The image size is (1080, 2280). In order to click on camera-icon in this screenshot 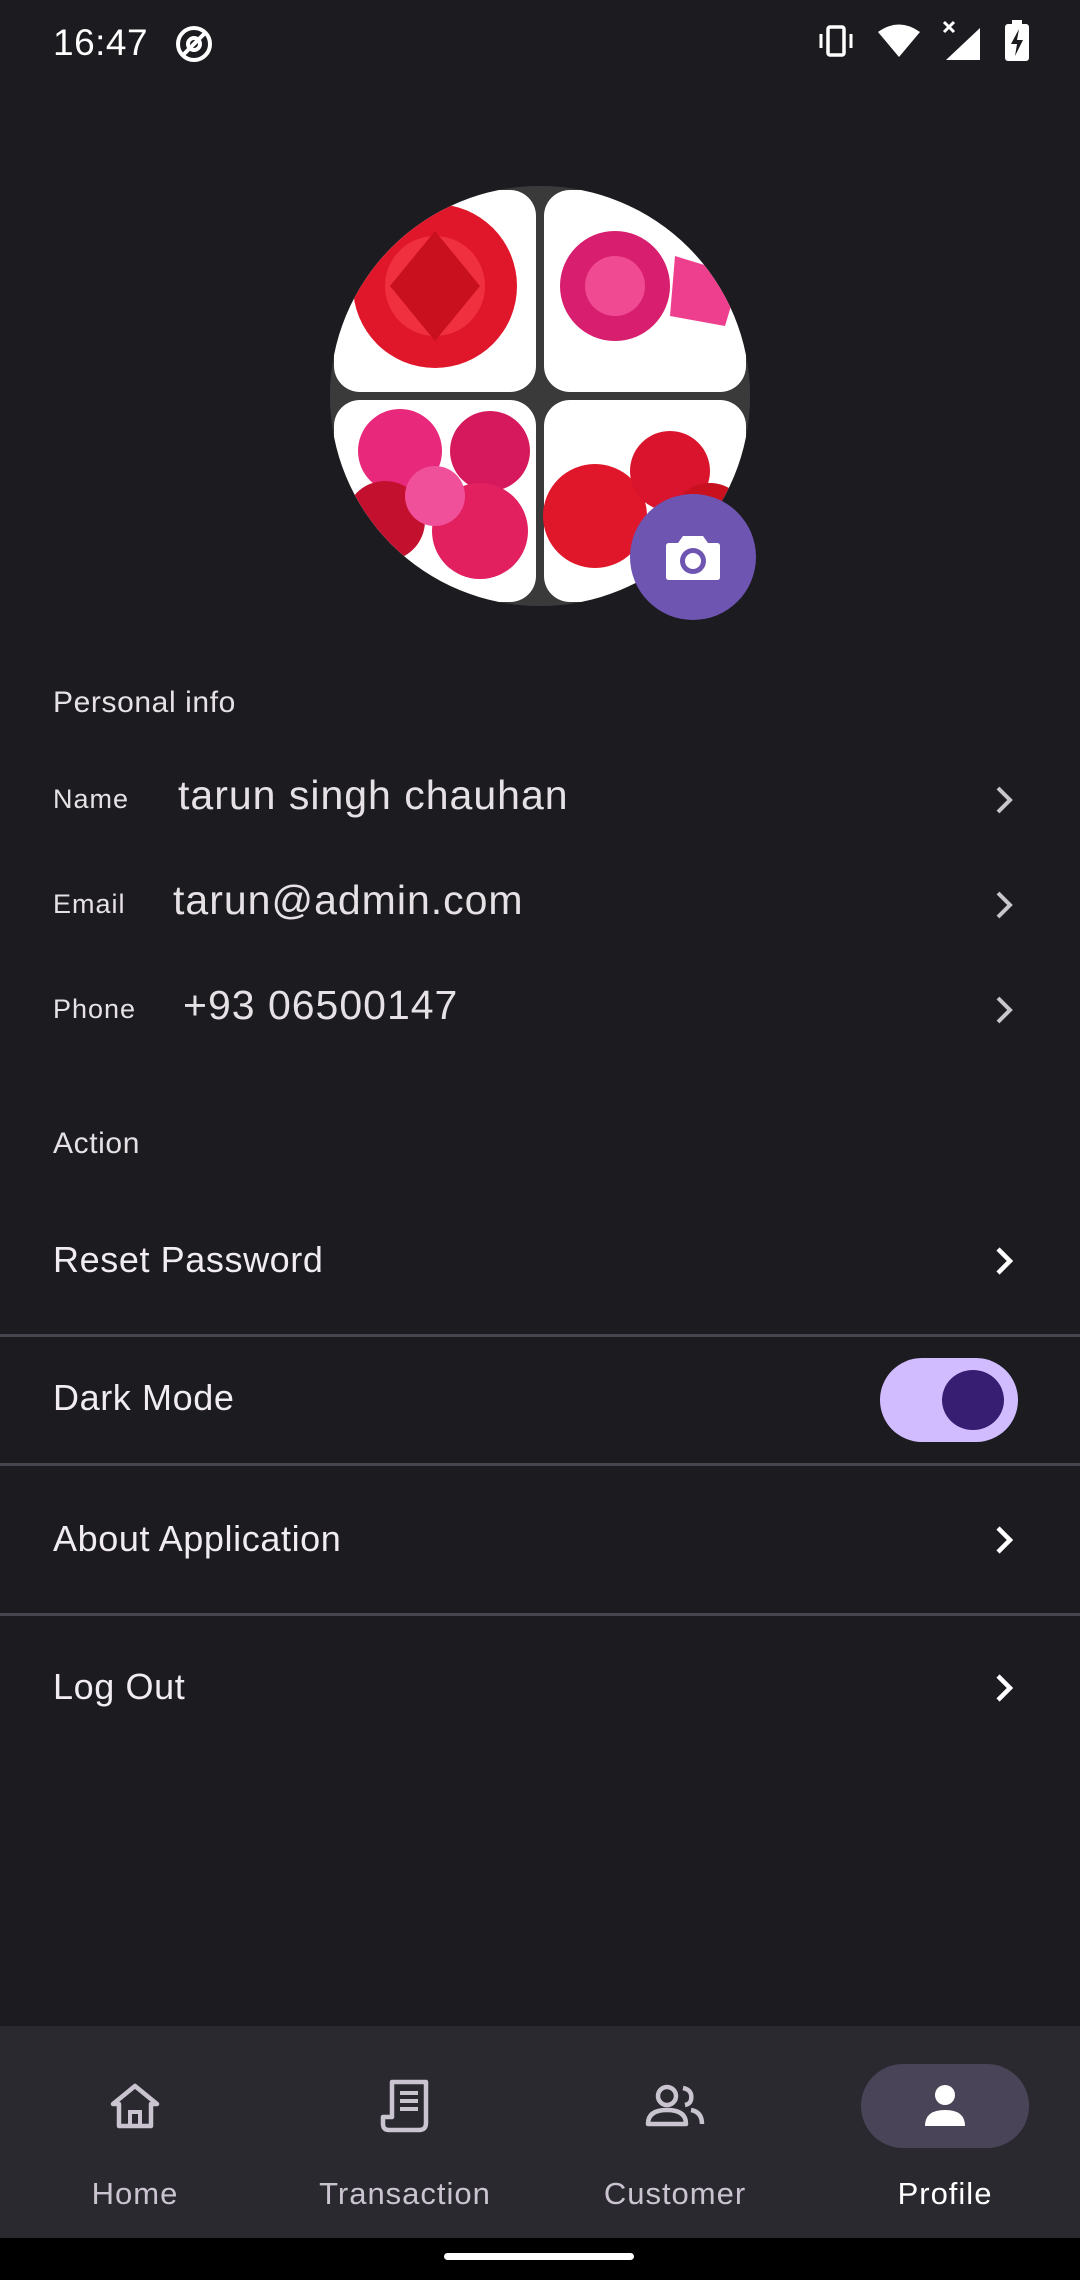, I will do `click(693, 558)`.